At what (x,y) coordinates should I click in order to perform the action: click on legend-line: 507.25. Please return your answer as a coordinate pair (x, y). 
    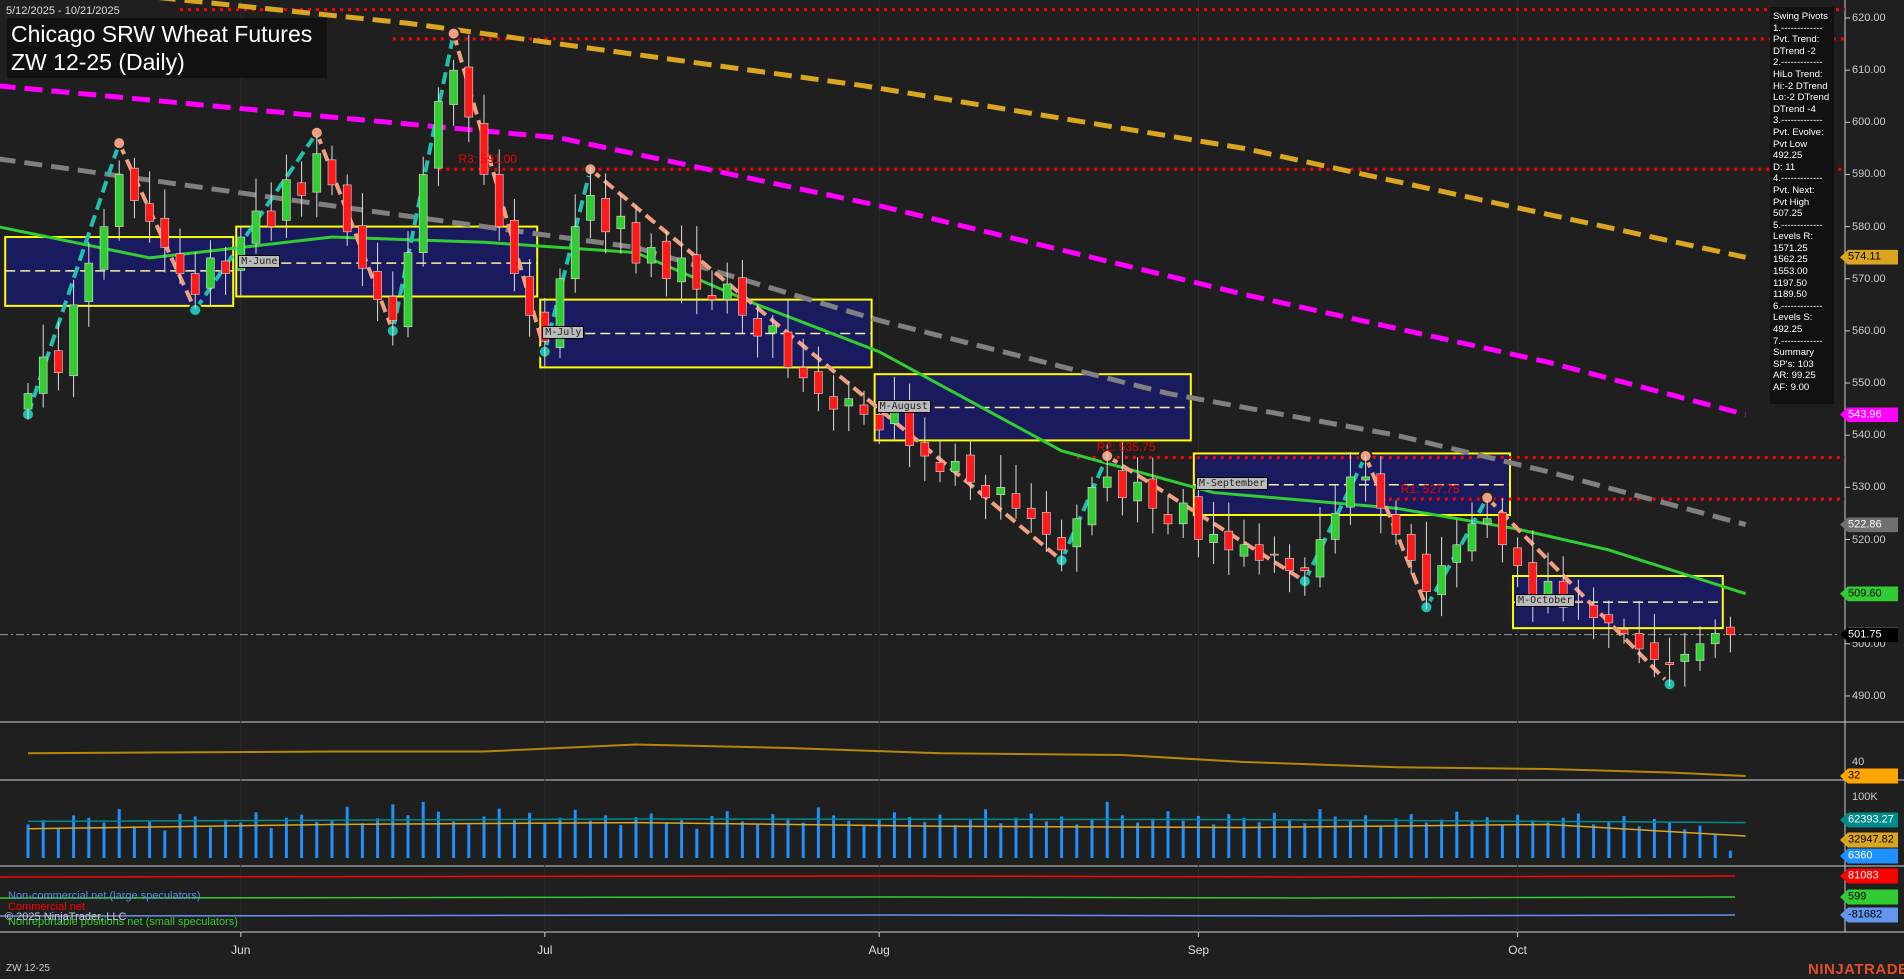
    Looking at the image, I should click on (1788, 214).